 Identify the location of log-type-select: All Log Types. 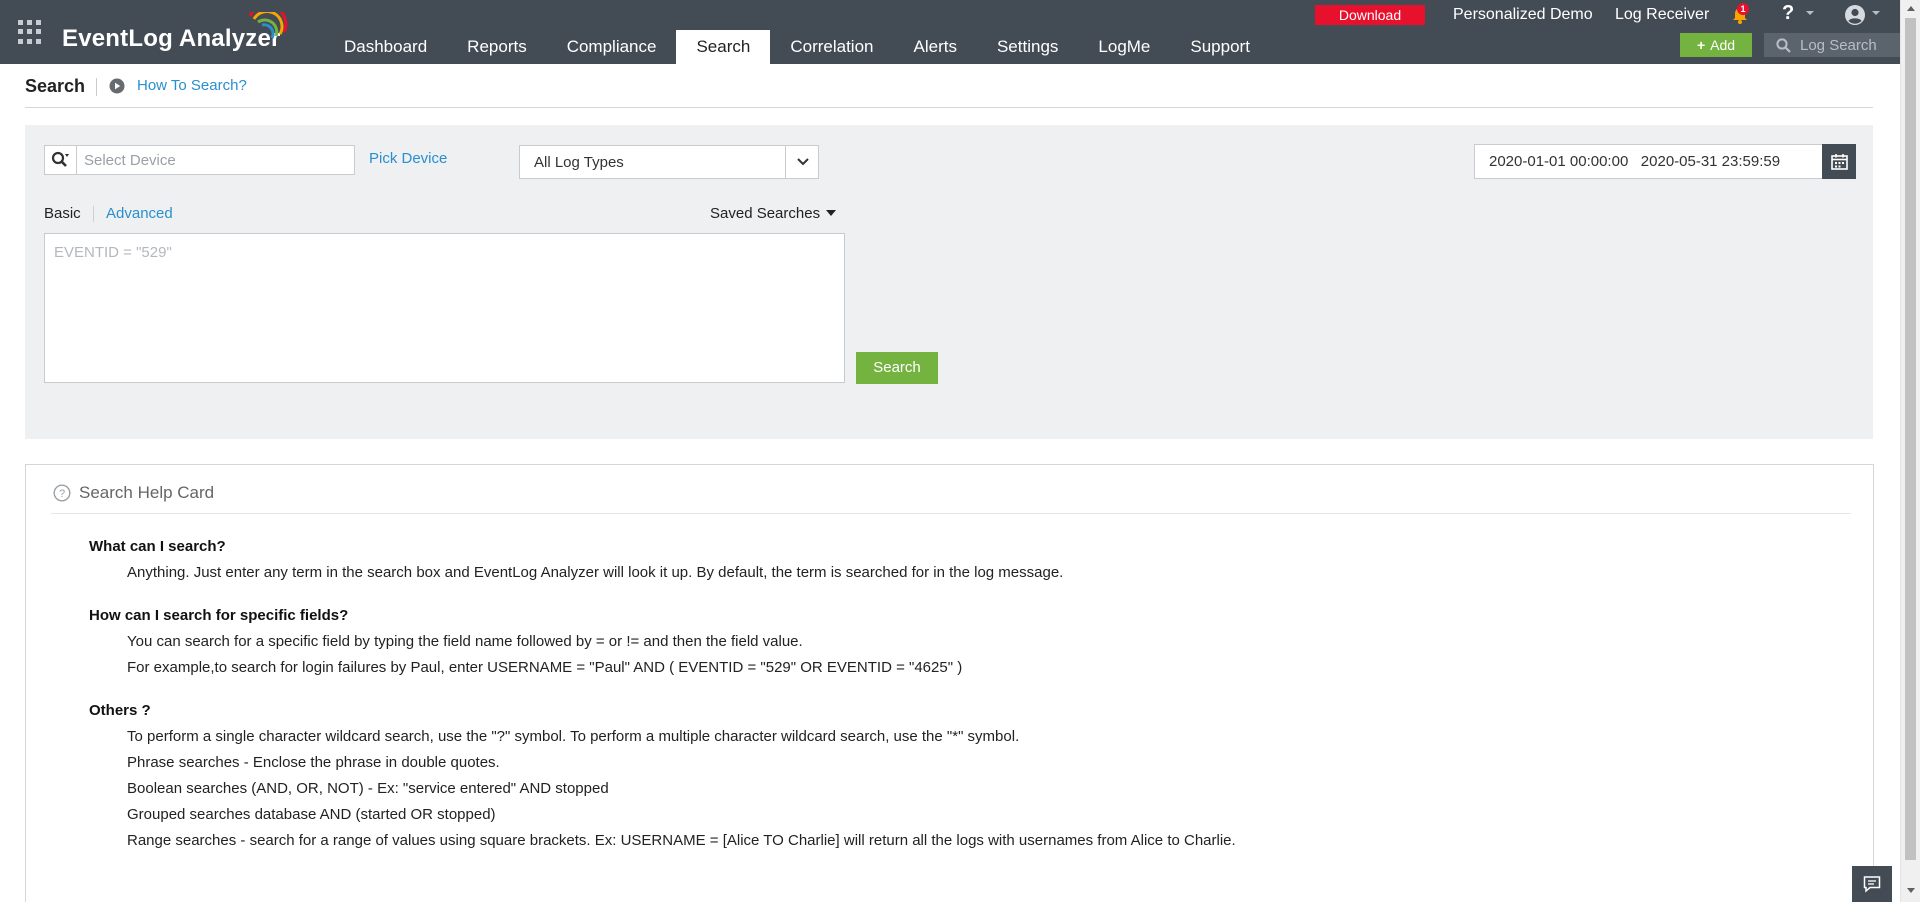
(669, 162).